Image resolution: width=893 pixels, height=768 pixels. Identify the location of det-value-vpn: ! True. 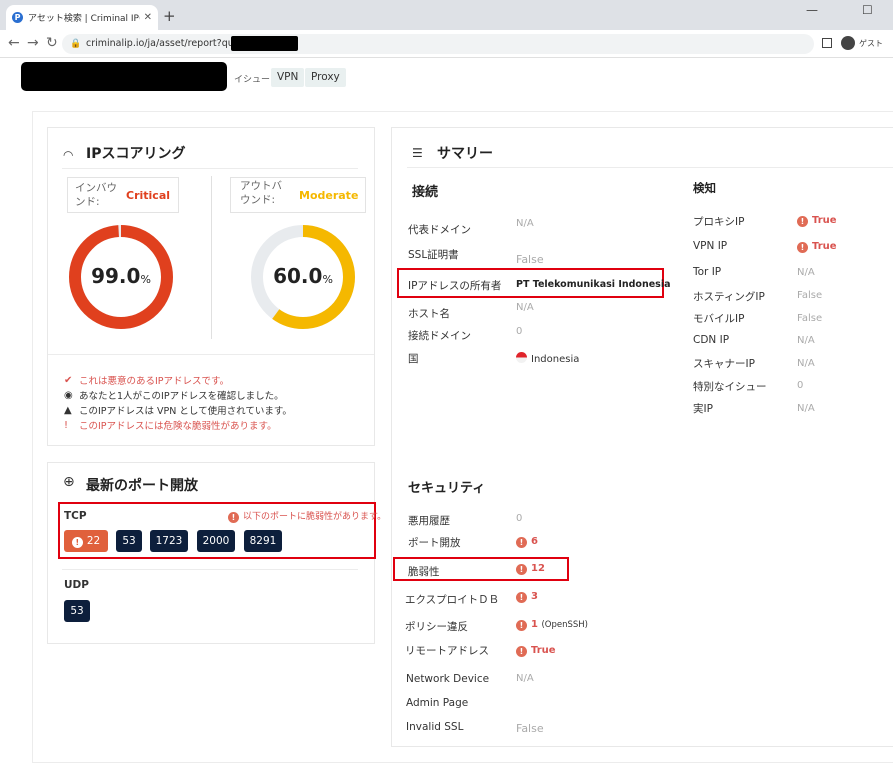
(817, 247).